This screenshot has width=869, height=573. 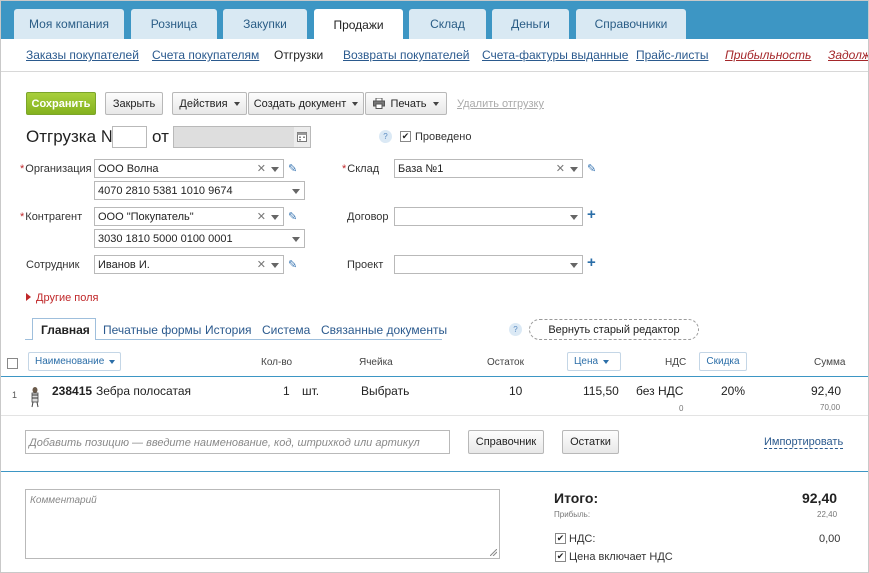 What do you see at coordinates (69, 24) in the screenshot?
I see `top-tab-my-company: Моя компания` at bounding box center [69, 24].